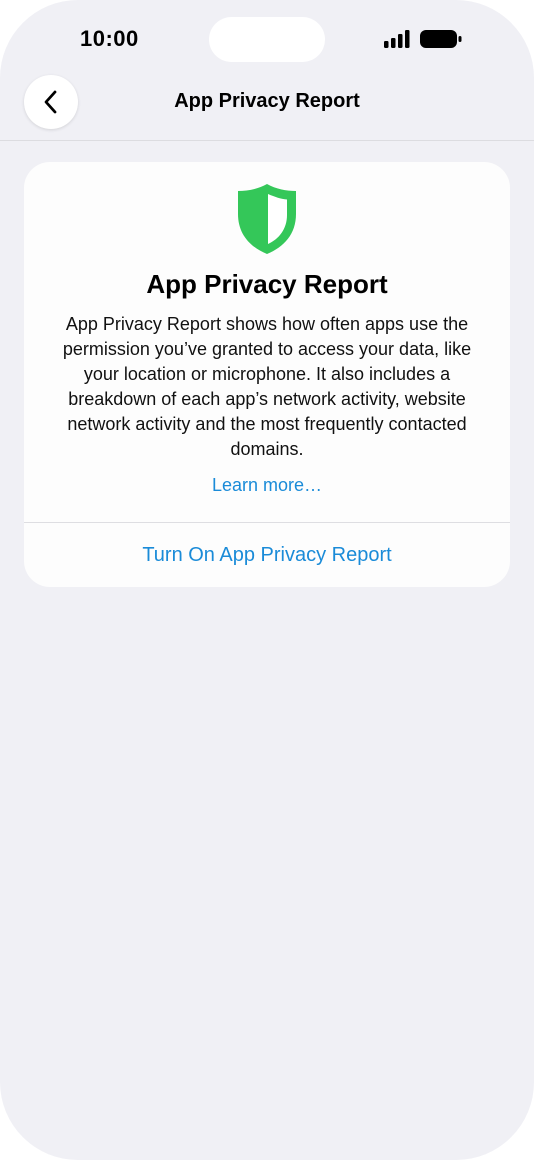 Image resolution: width=534 pixels, height=1160 pixels. Describe the element at coordinates (267, 101) in the screenshot. I see `nav-title: App Privacy Report` at that location.